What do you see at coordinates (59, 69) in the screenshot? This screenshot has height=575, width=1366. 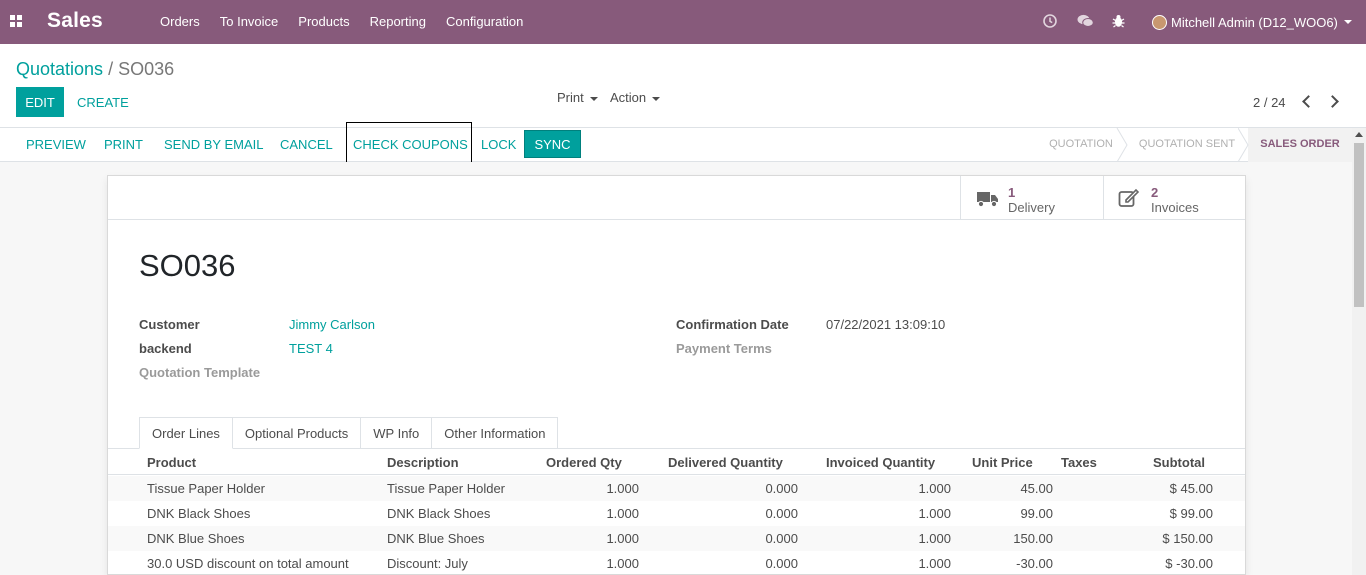 I see `breadcrumb-quotations: Quotations` at bounding box center [59, 69].